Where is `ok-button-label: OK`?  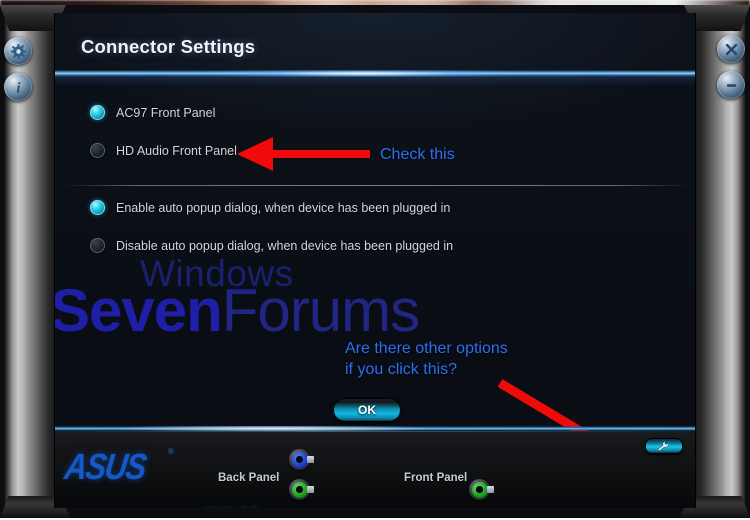
ok-button-label: OK is located at coordinates (367, 410).